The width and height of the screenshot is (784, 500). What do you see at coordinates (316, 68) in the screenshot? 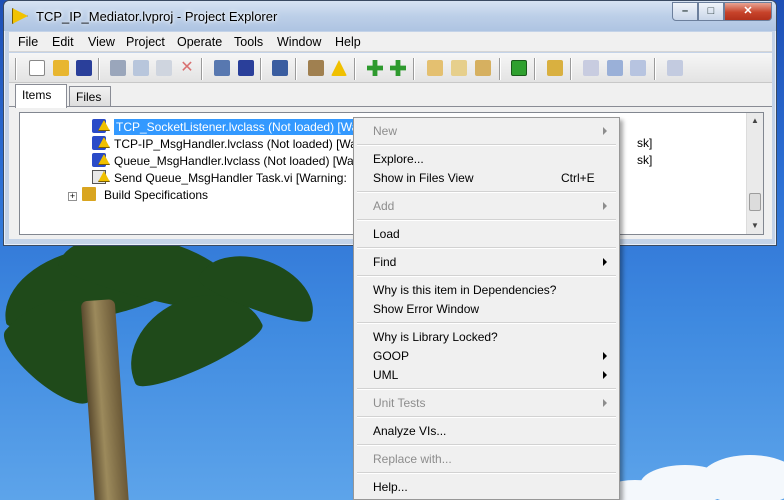
I see `add-item-icon` at bounding box center [316, 68].